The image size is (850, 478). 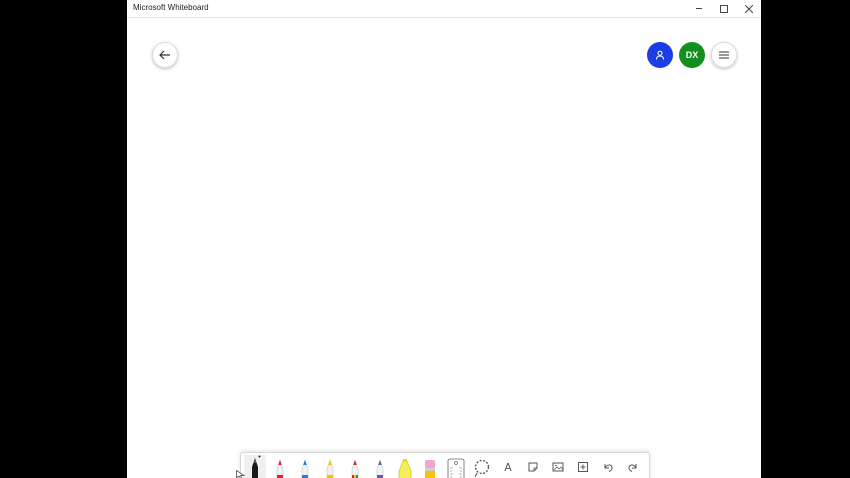 I want to click on menu-button, so click(x=724, y=55).